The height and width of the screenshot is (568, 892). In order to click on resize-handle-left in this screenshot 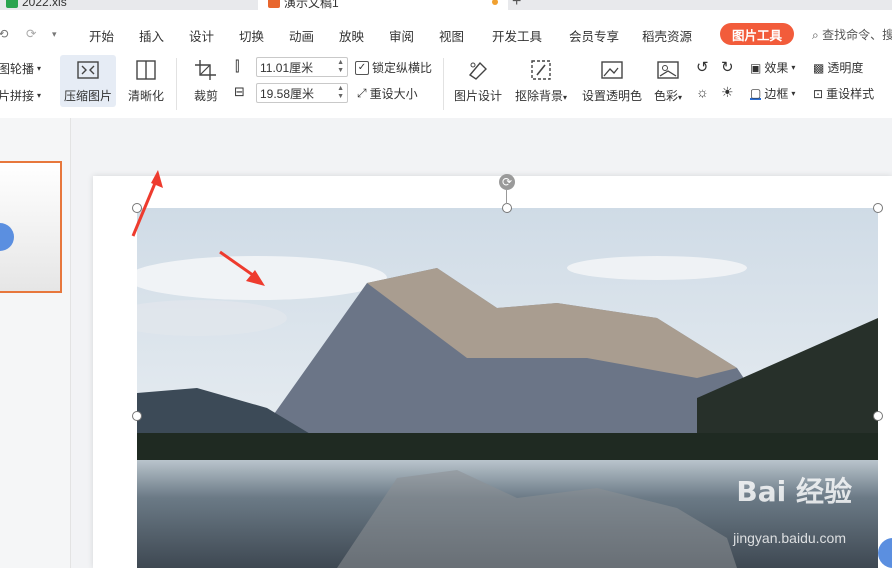, I will do `click(137, 416)`.